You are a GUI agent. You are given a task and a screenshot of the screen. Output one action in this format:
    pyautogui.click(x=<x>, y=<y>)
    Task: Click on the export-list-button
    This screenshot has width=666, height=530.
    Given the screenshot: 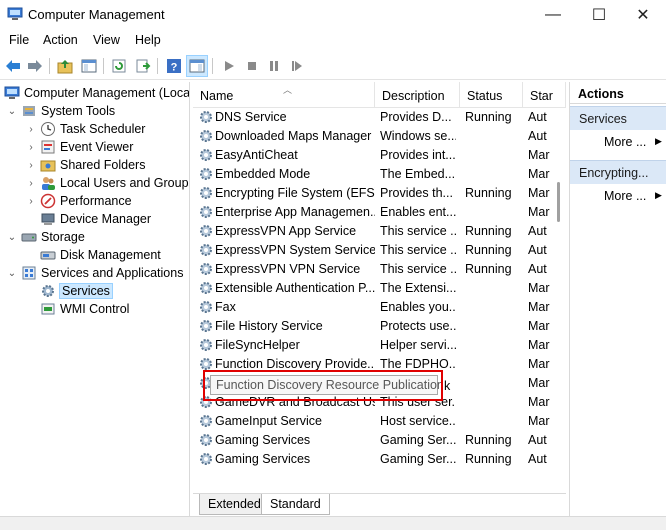 What is the action you would take?
    pyautogui.click(x=143, y=66)
    